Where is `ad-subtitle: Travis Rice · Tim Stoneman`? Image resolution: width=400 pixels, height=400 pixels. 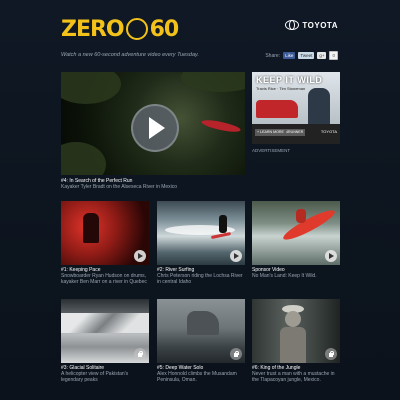
ad-subtitle: Travis Rice · Tim Stoneman is located at coordinates (281, 88).